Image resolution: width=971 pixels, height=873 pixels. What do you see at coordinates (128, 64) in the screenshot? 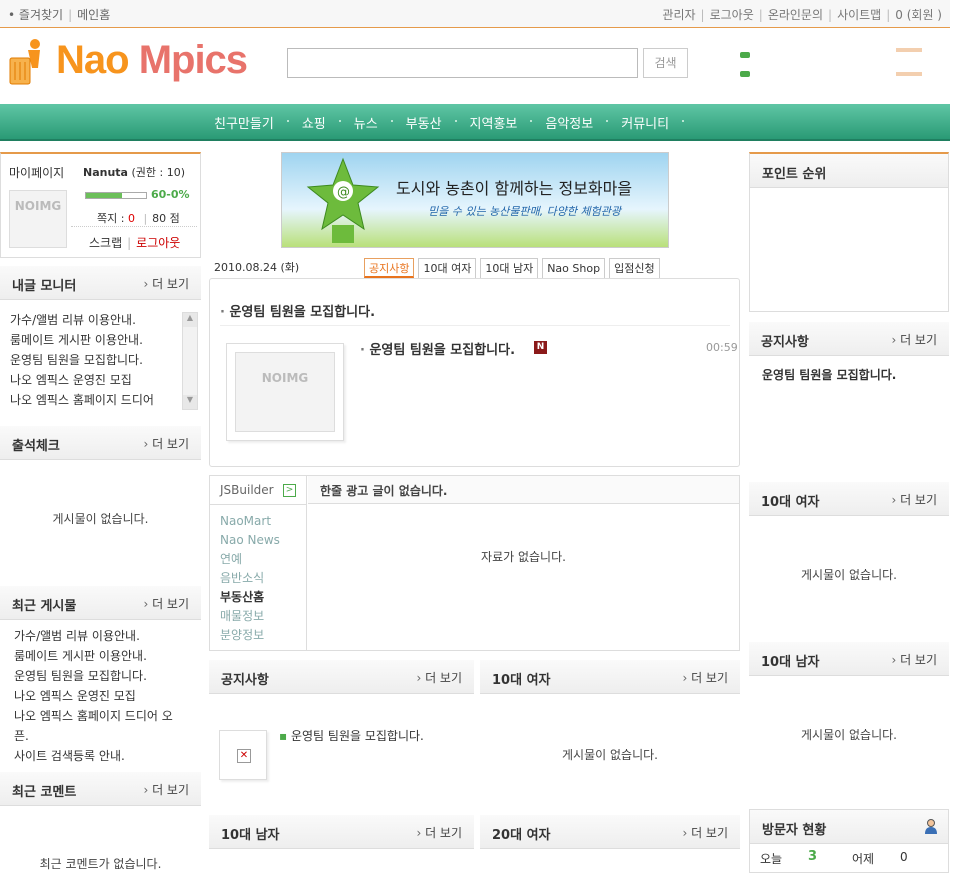
I see `site-logo: Nao Mpics` at bounding box center [128, 64].